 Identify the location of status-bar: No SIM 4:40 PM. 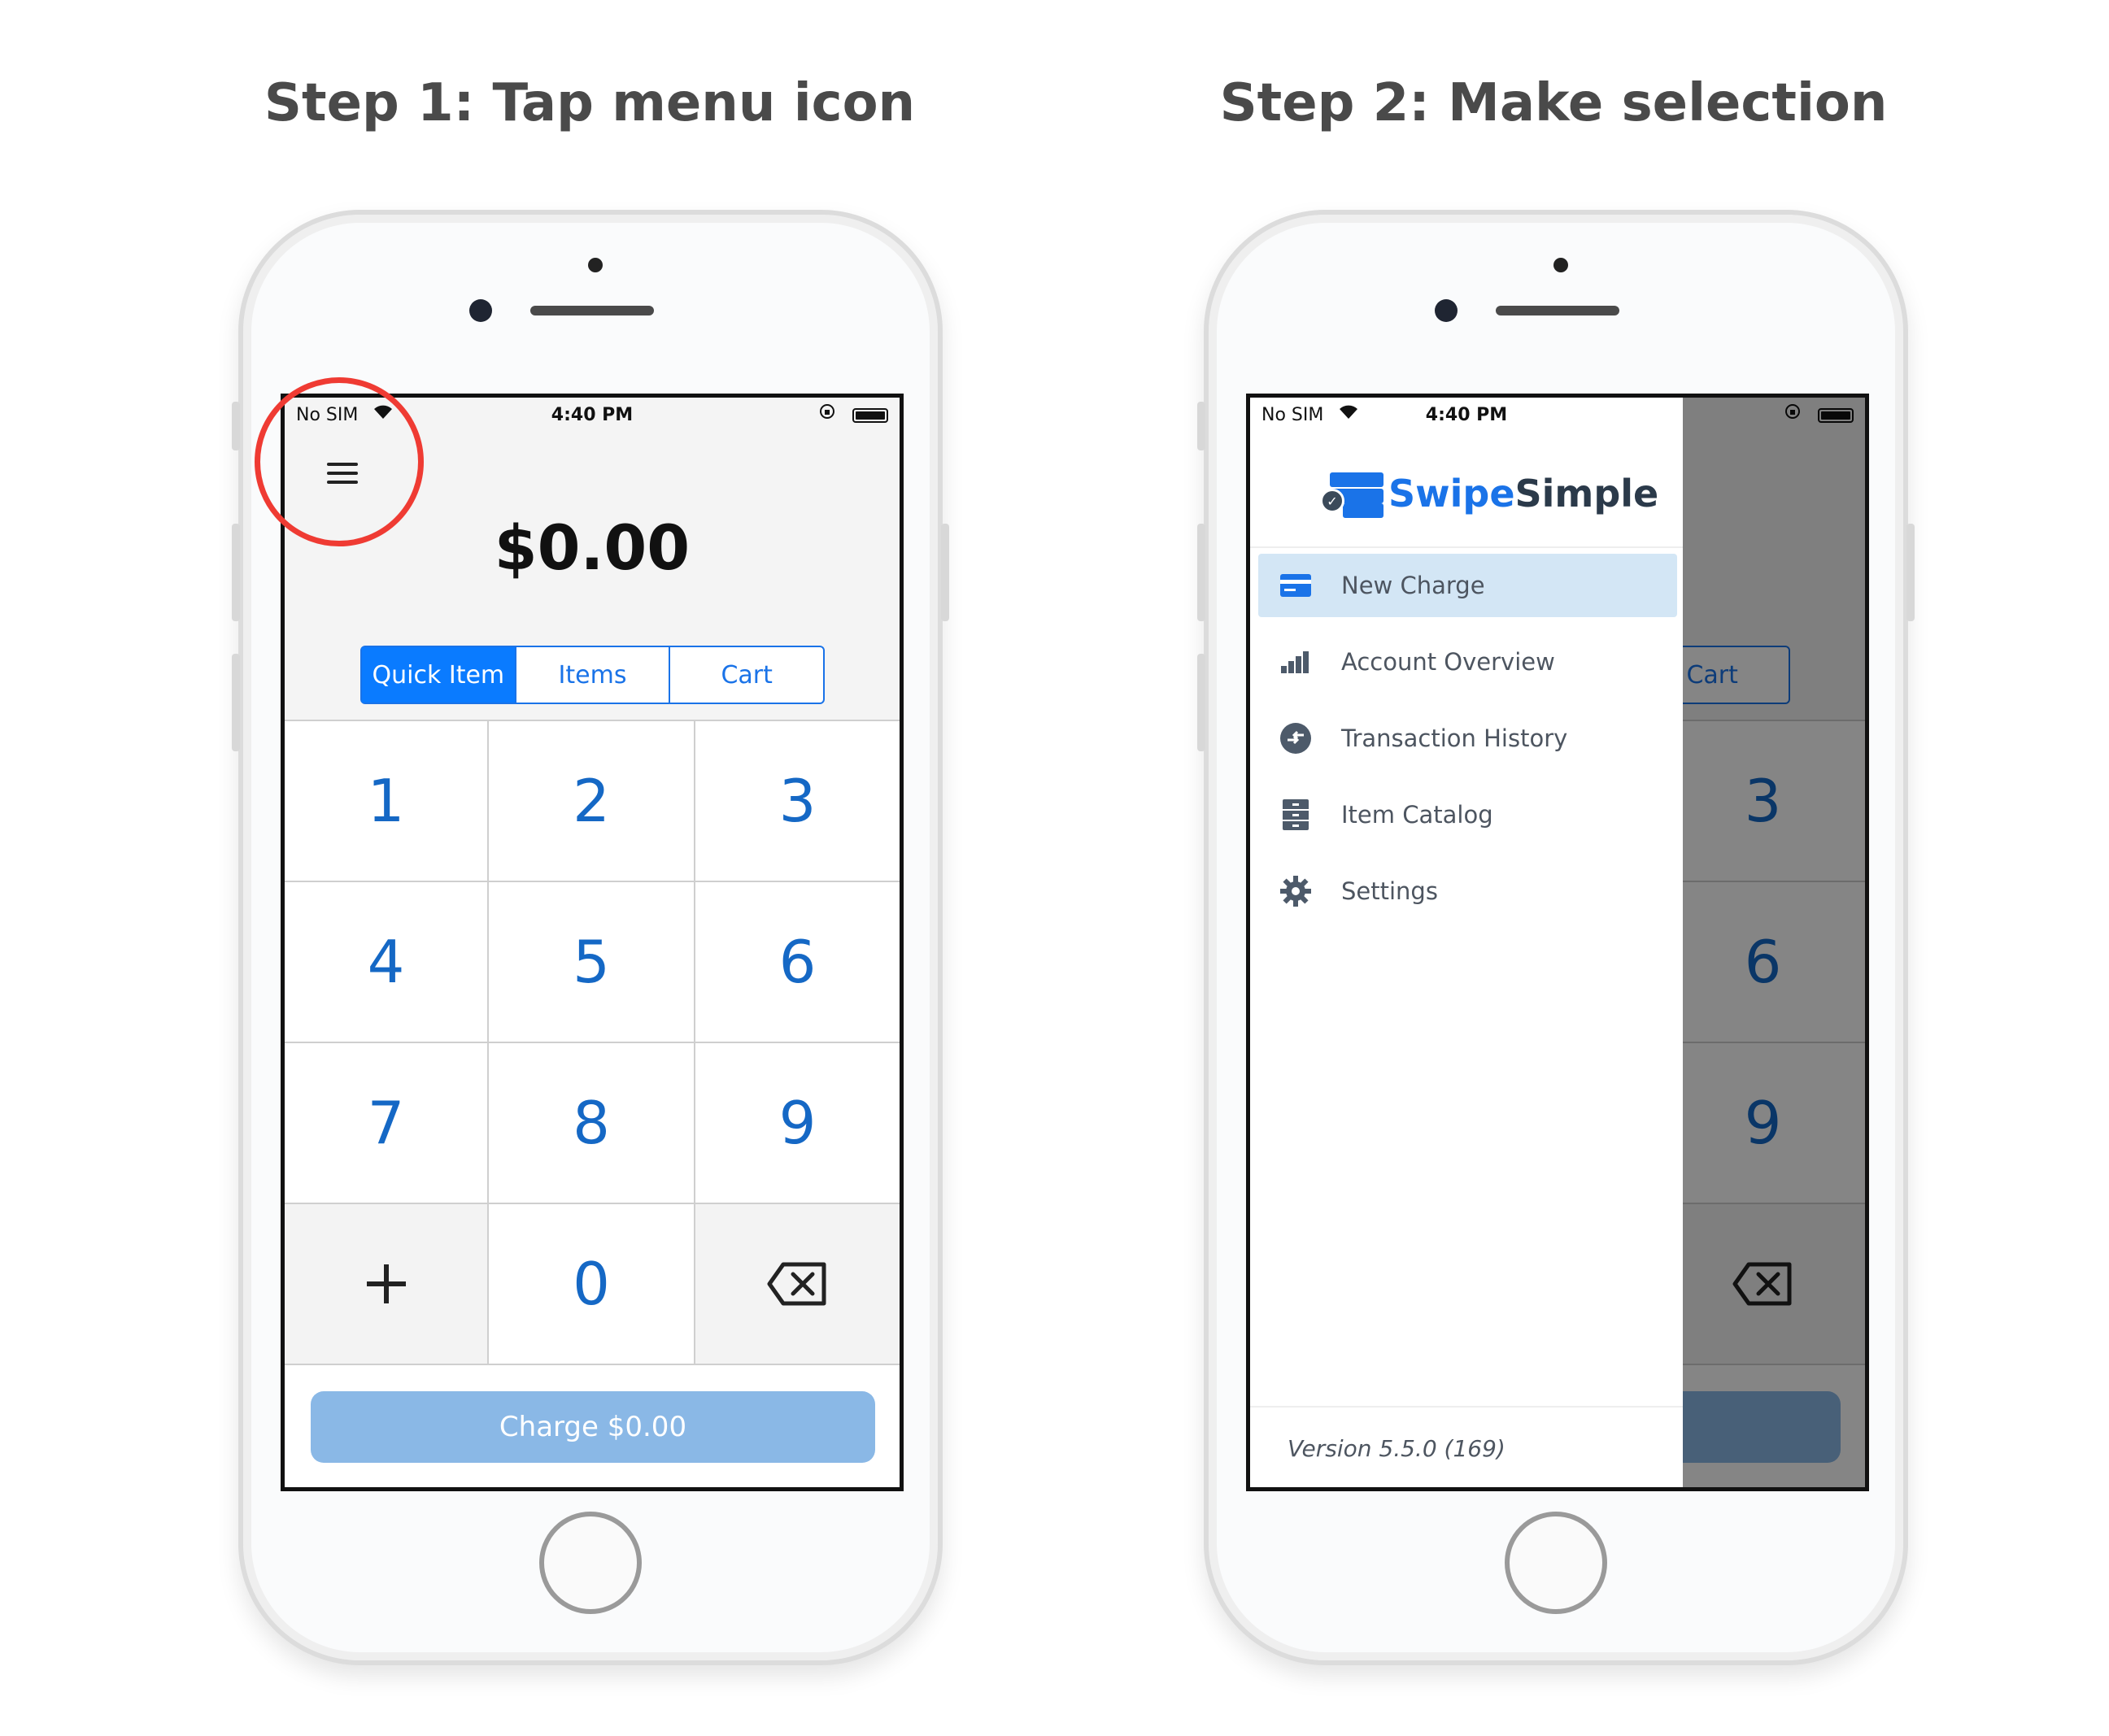
(1466, 415).